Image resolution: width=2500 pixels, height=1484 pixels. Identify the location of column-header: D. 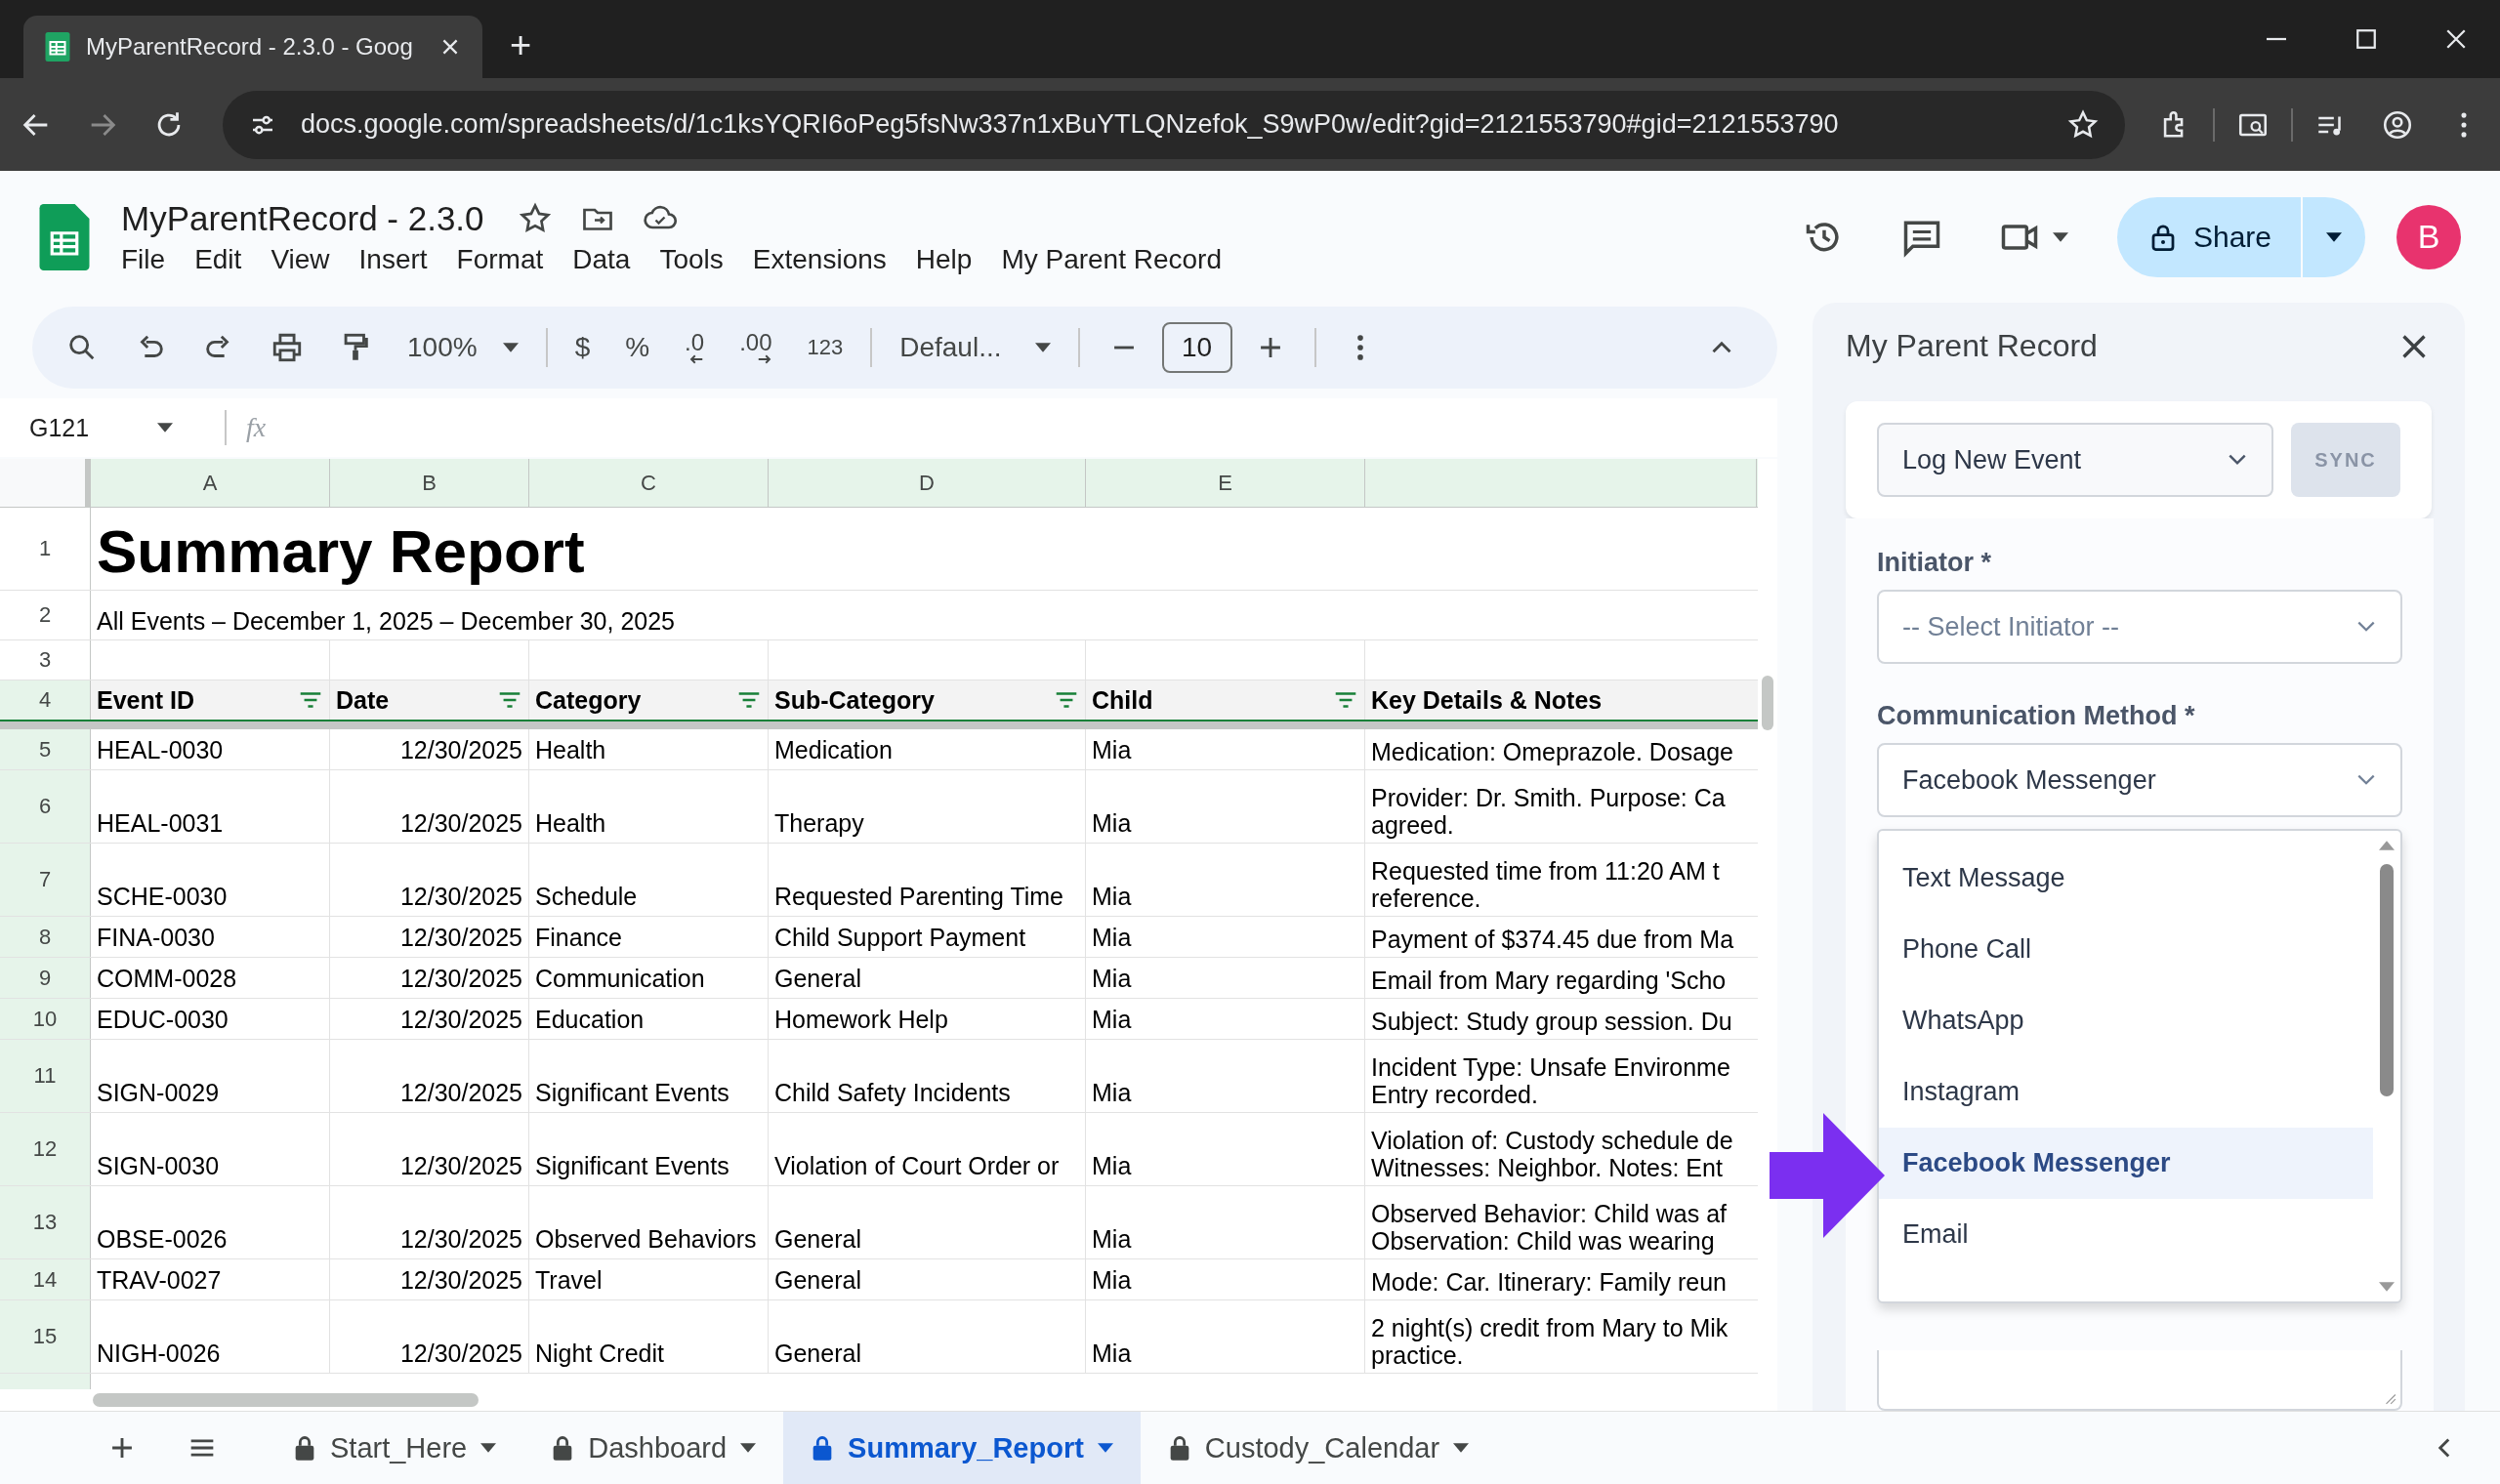
(927, 483).